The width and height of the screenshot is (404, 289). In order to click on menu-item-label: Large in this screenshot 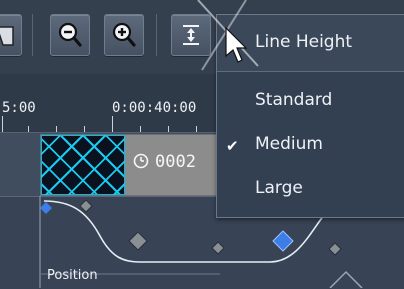, I will do `click(279, 188)`.